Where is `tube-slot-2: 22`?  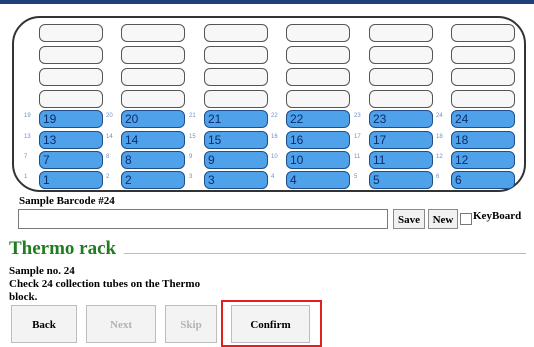
tube-slot-2: 22 is located at coordinates (145, 180).